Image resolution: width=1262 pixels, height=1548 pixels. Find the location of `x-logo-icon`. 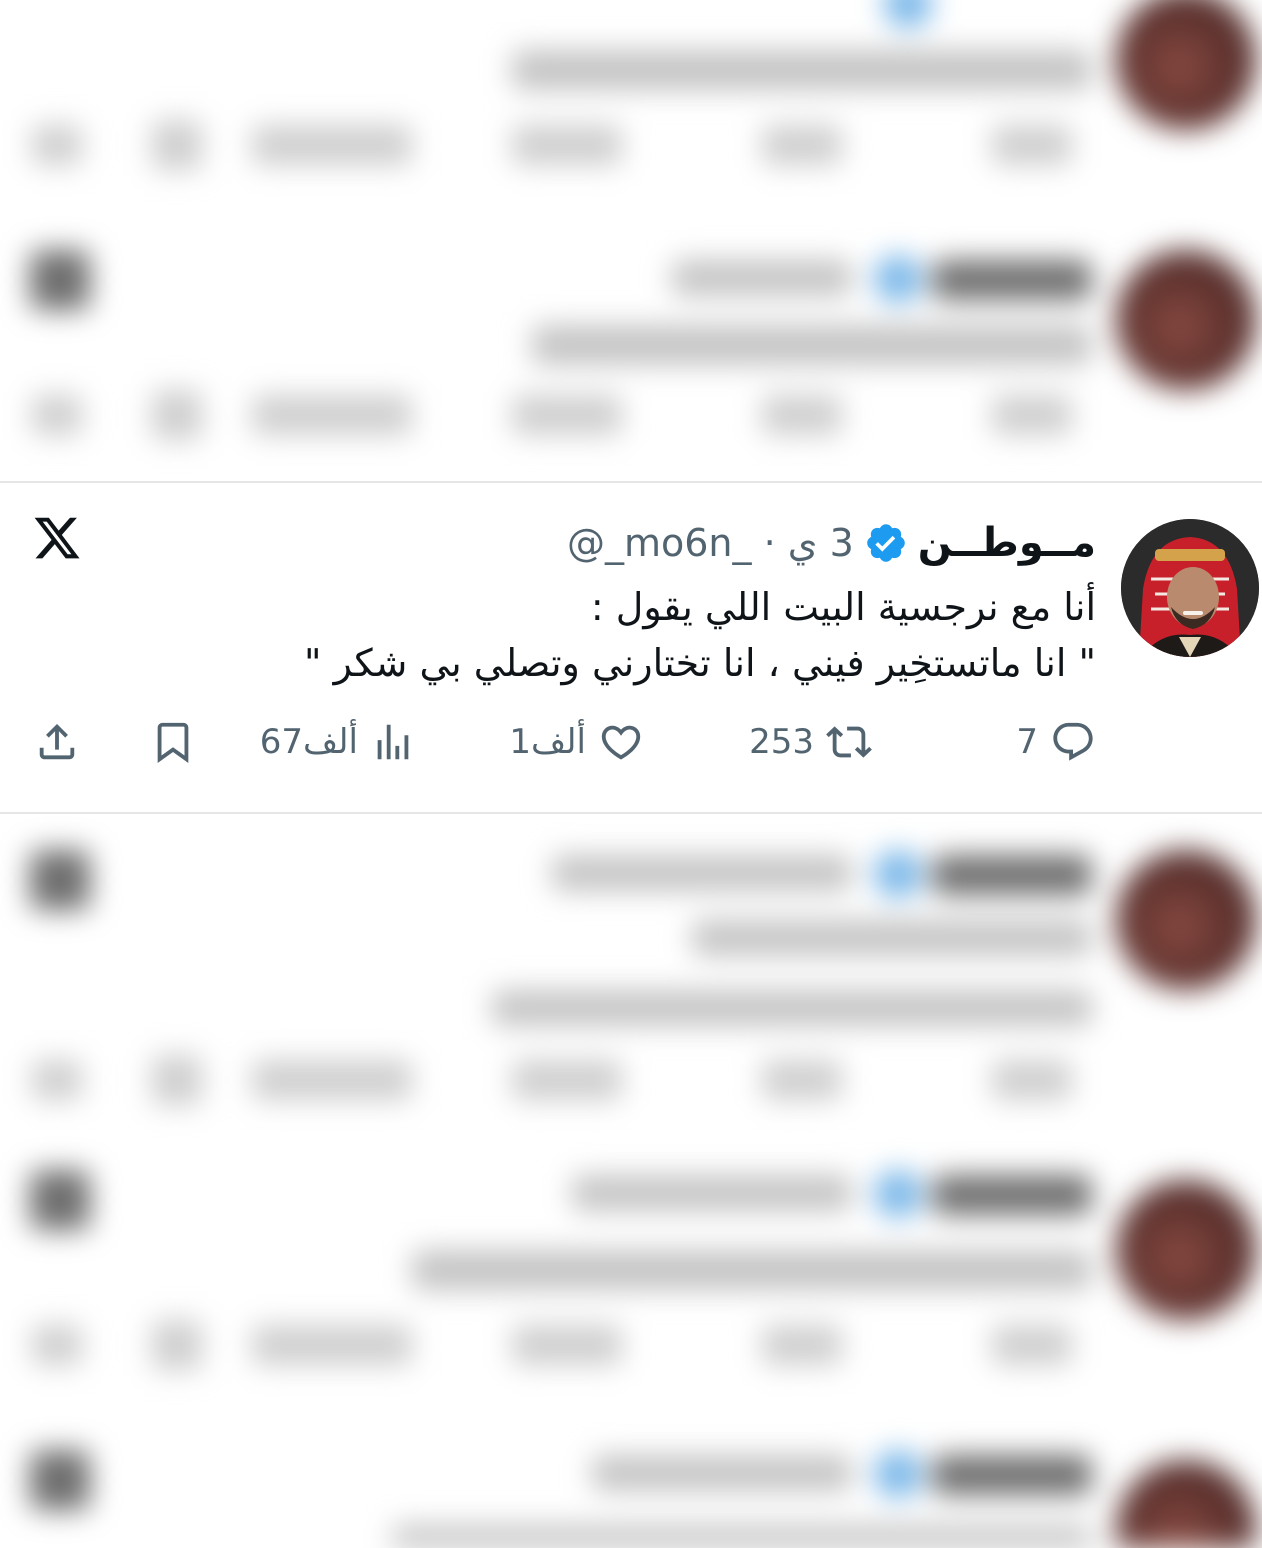

x-logo-icon is located at coordinates (57, 538).